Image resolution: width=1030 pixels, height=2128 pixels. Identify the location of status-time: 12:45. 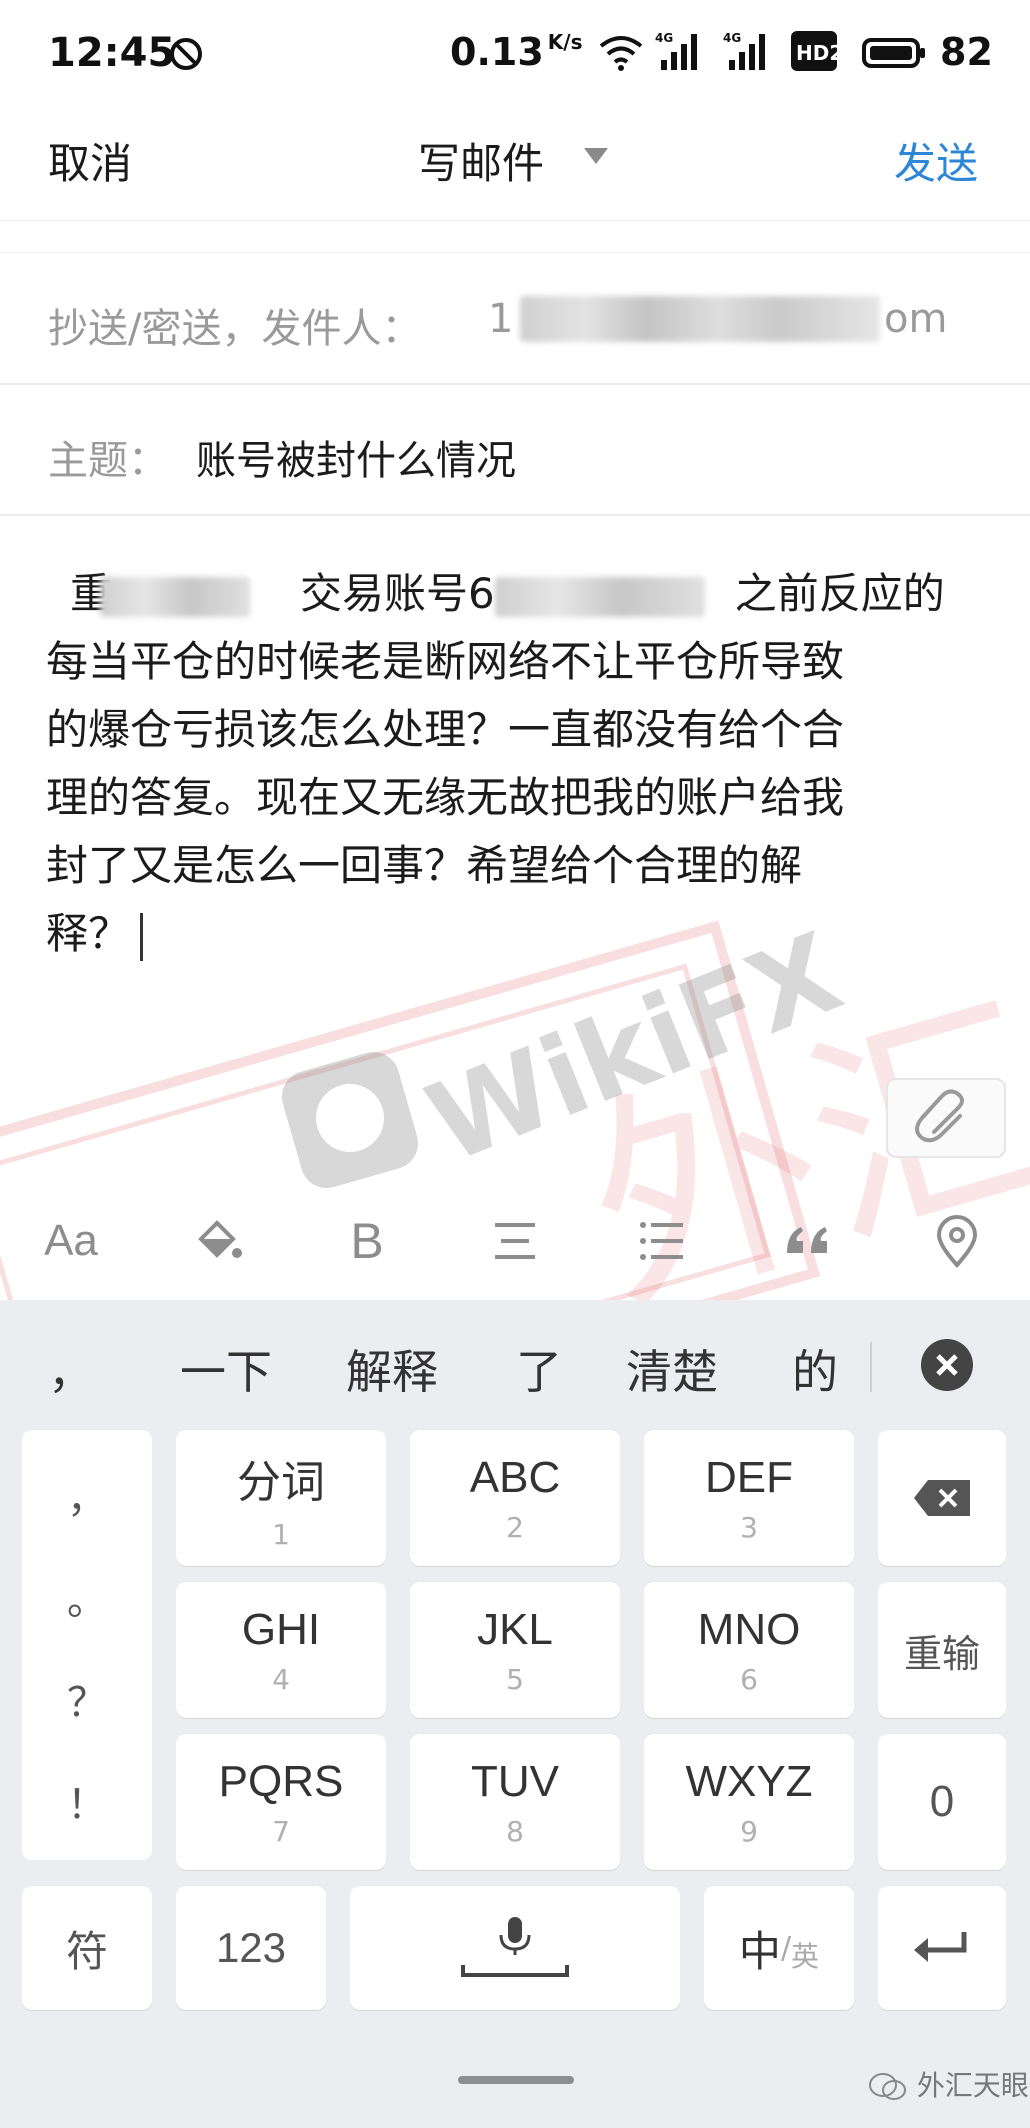
(112, 53).